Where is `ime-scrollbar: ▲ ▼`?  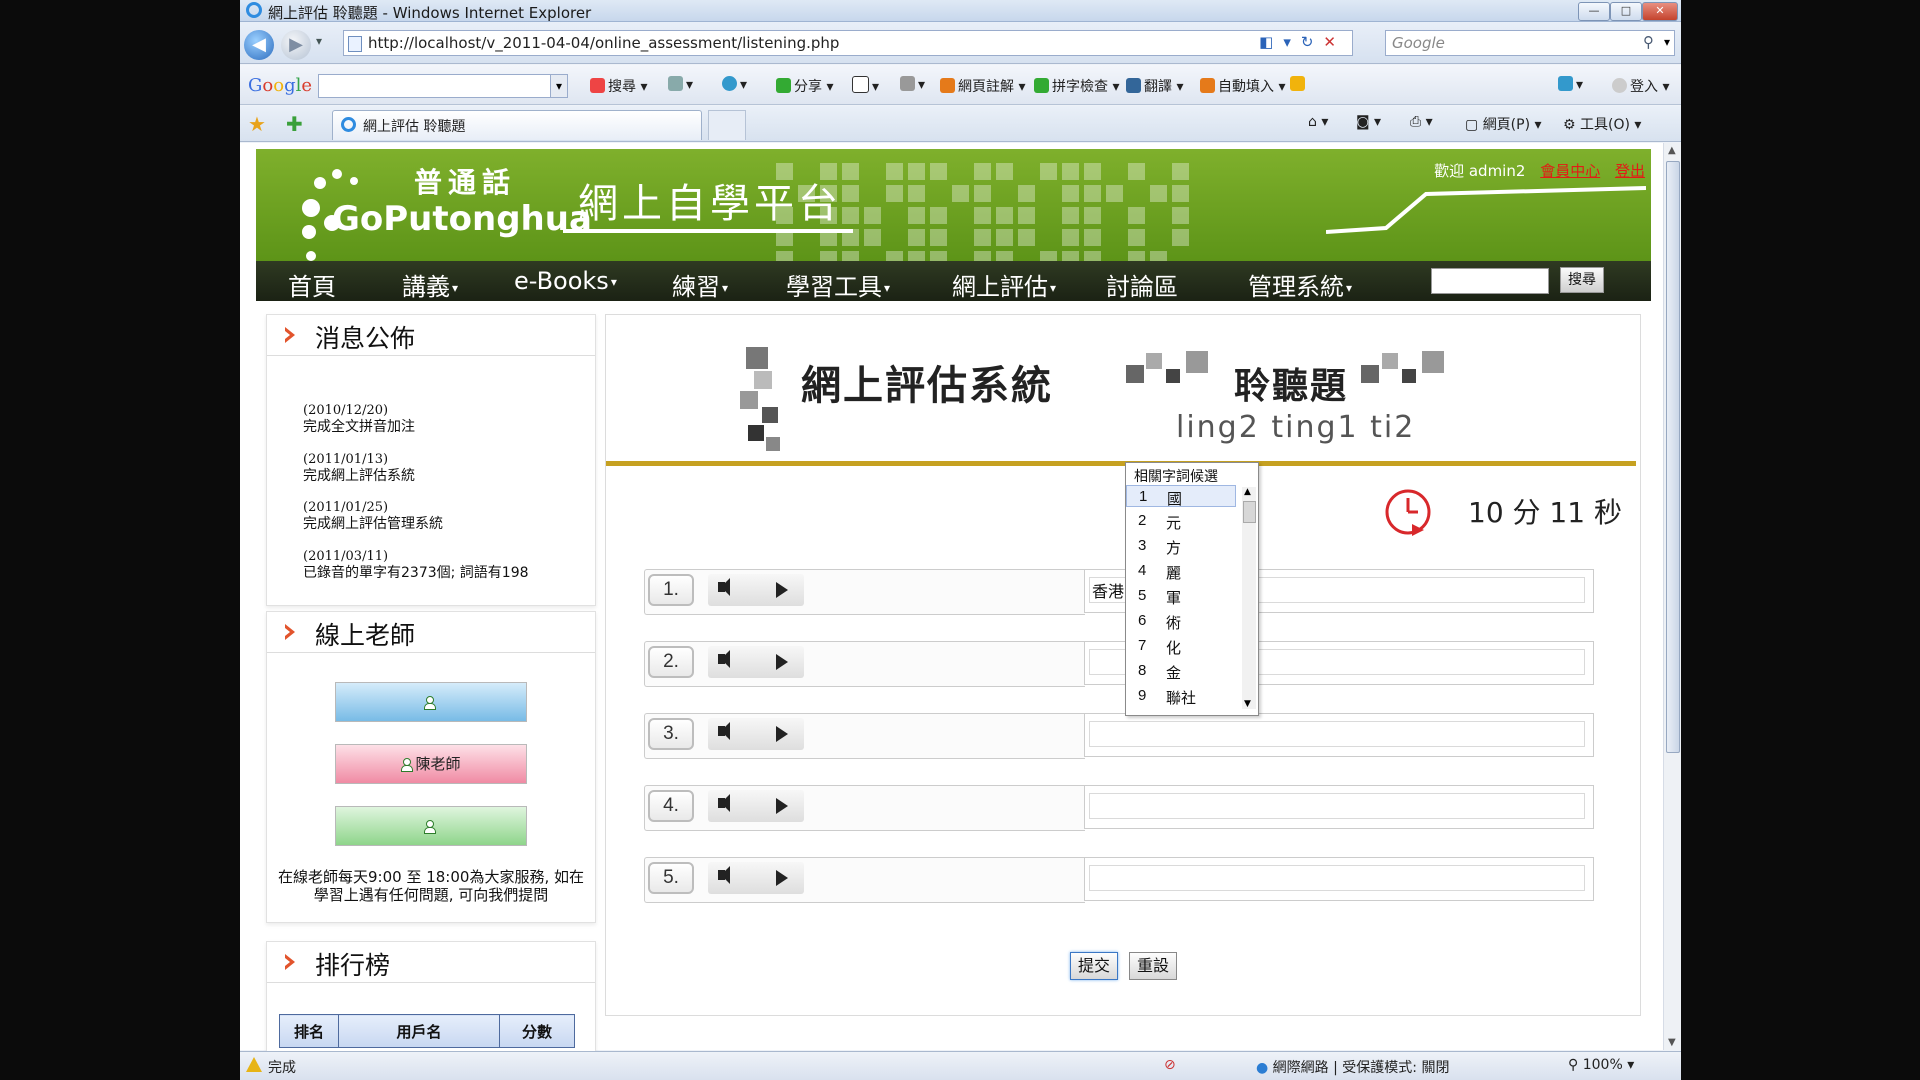
ime-scrollbar: ▲ ▼ is located at coordinates (1249, 598).